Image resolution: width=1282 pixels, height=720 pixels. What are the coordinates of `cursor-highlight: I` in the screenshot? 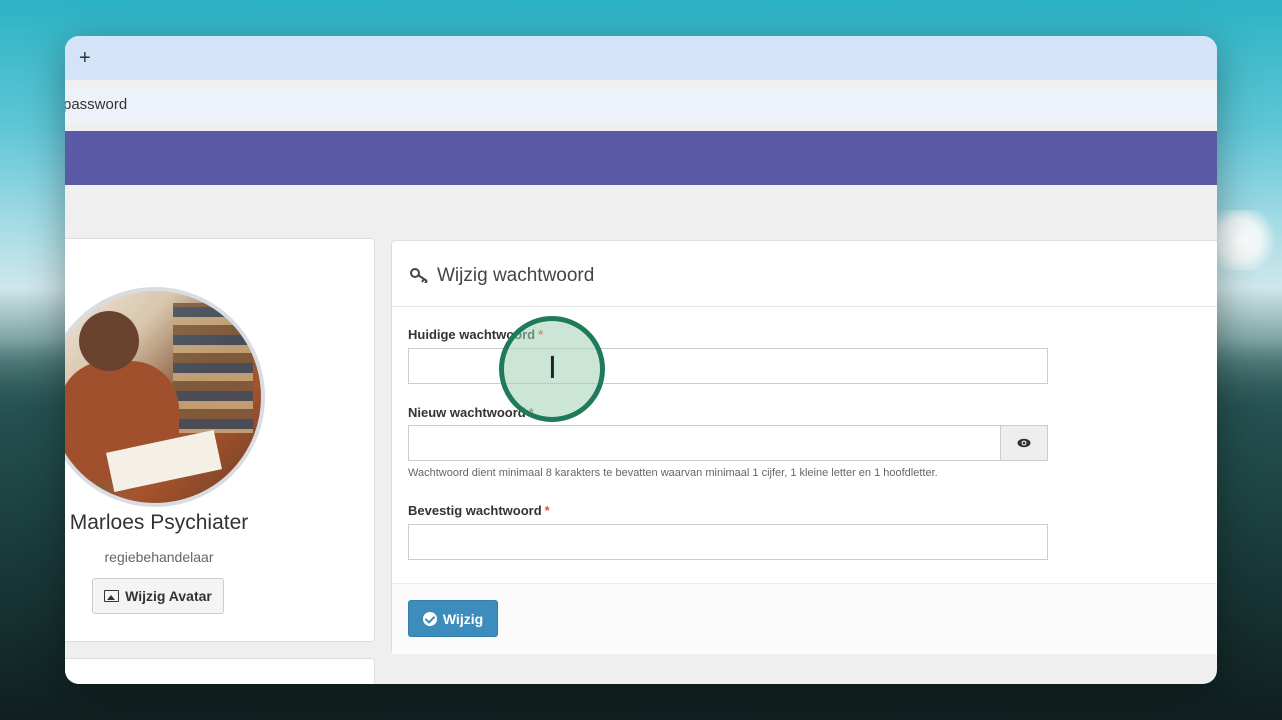 It's located at (552, 369).